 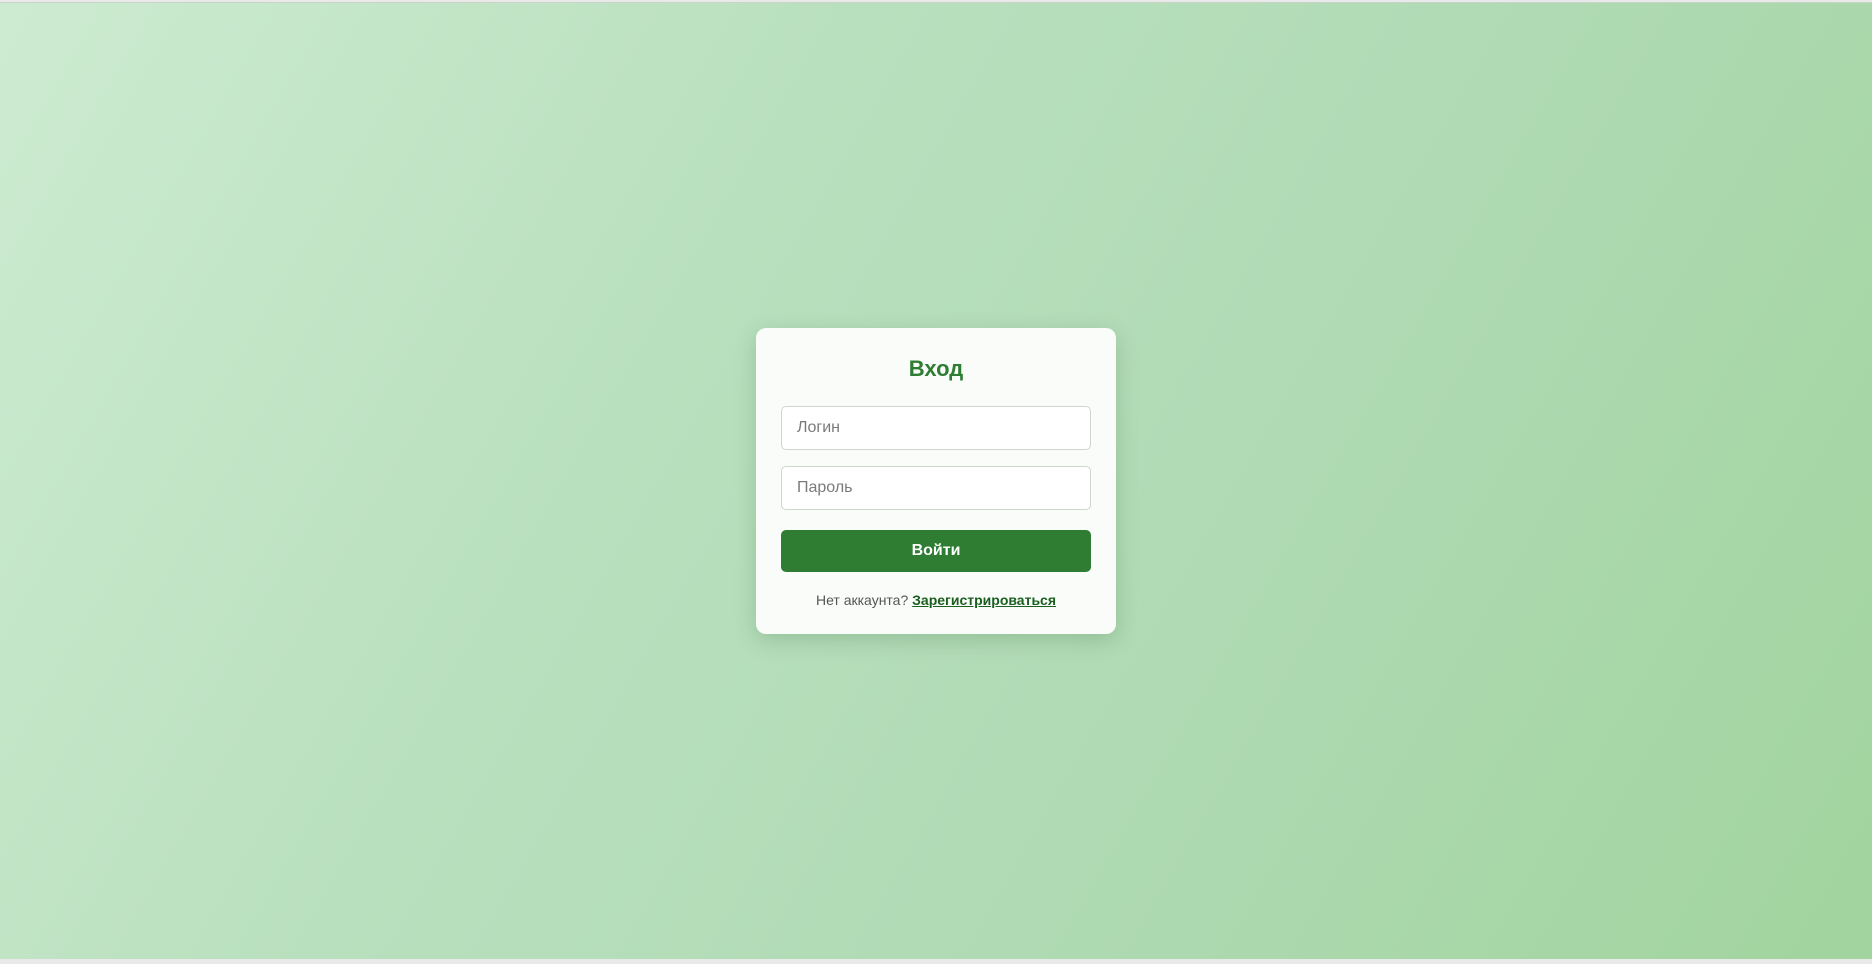 What do you see at coordinates (936, 368) in the screenshot?
I see `page-title: Вход` at bounding box center [936, 368].